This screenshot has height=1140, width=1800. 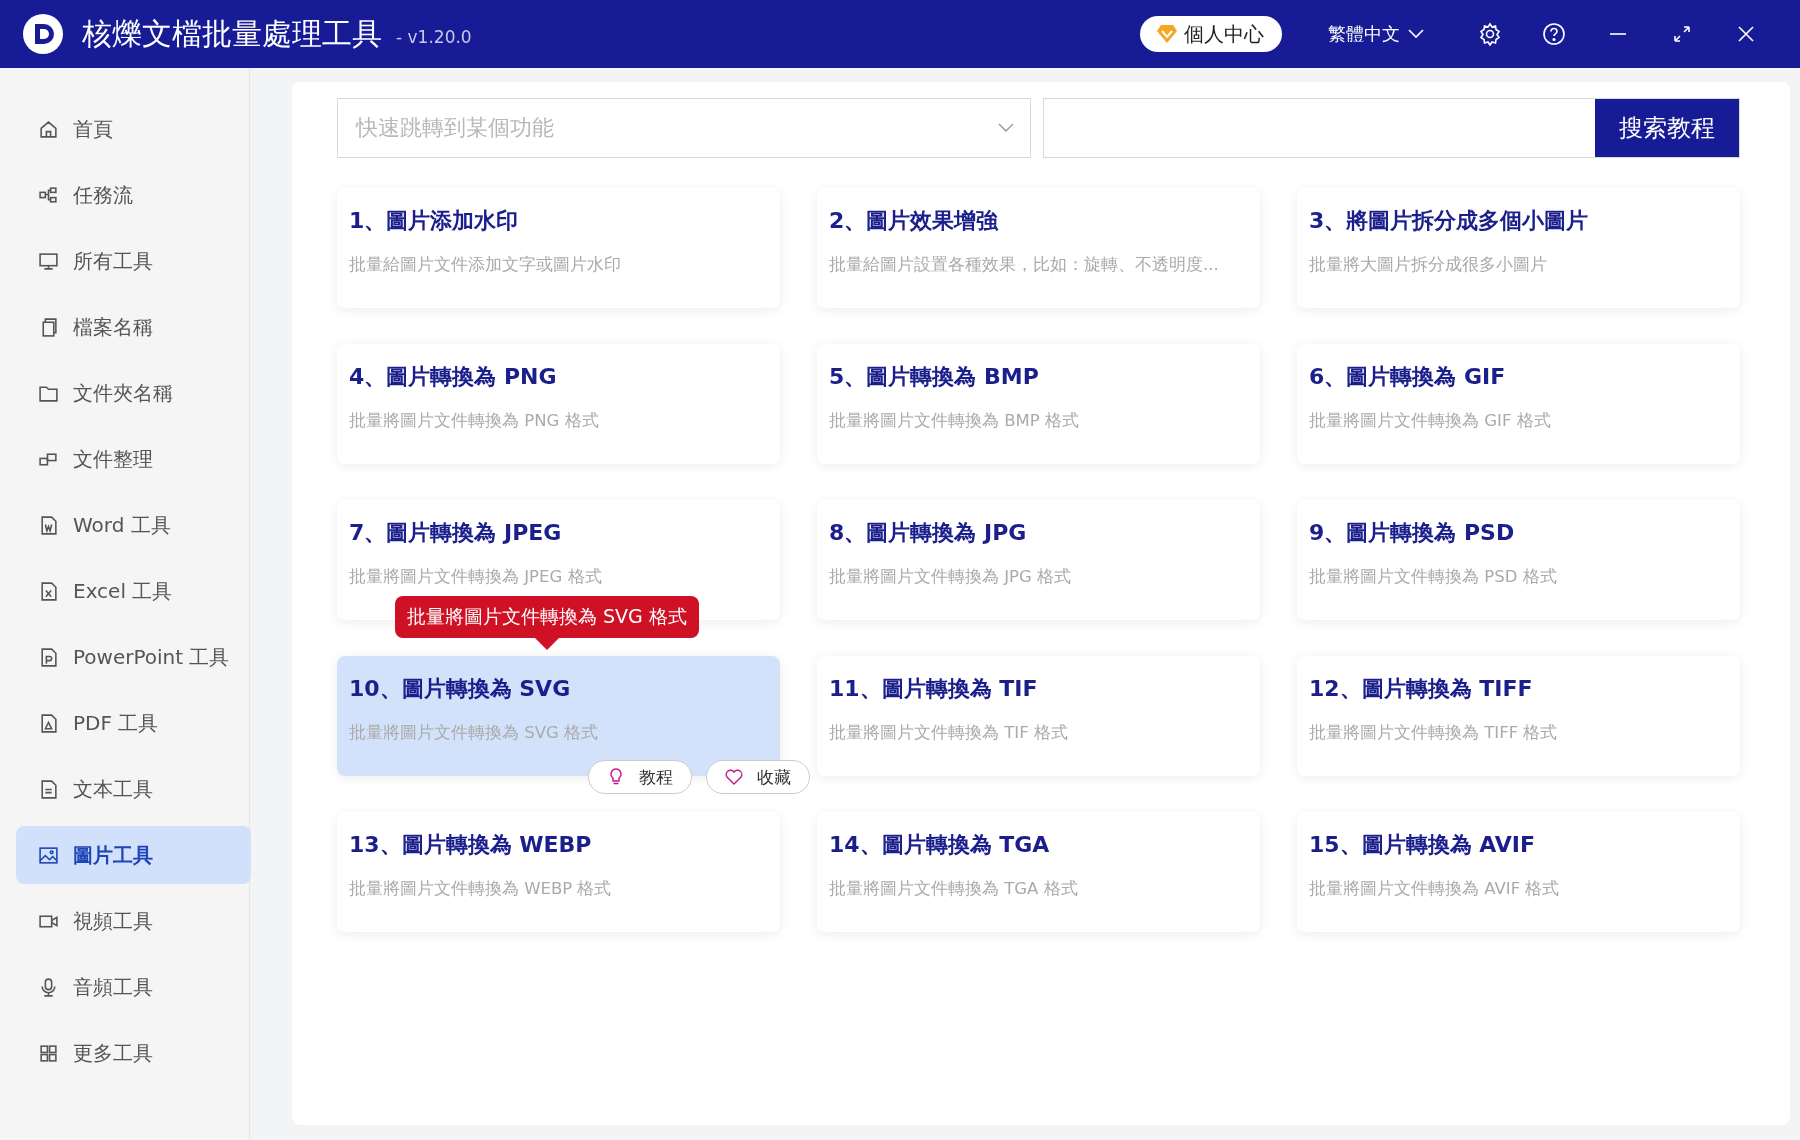 I want to click on tooltip-pointer-icon, so click(x=546, y=644).